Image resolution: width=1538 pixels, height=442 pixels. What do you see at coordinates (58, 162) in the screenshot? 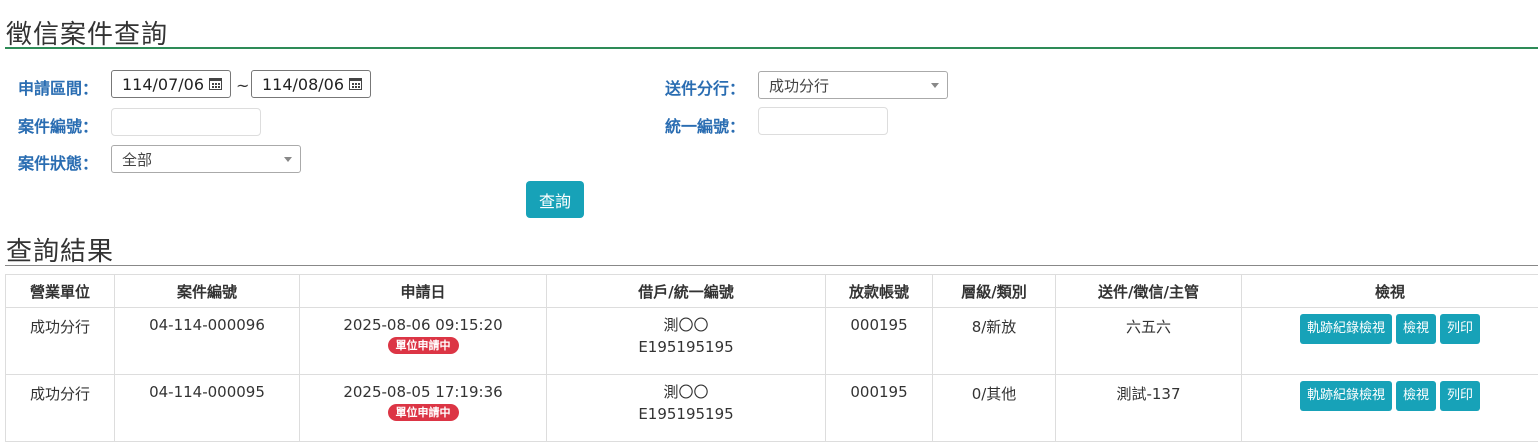
I see `status-label: 案件狀態：` at bounding box center [58, 162].